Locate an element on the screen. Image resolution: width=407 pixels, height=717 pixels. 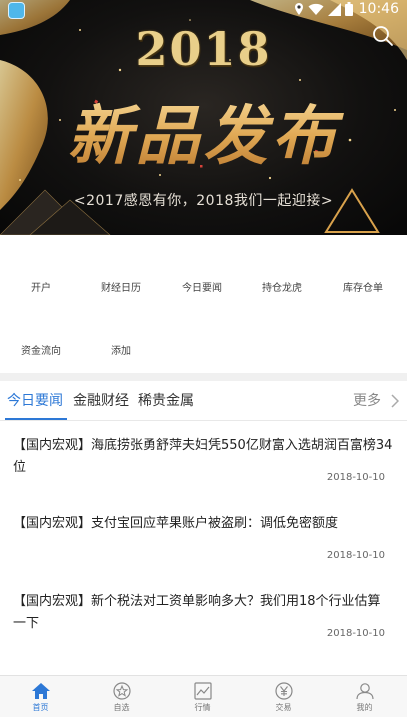
tab-precious-metals: 稀贵金属 is located at coordinates (166, 401).